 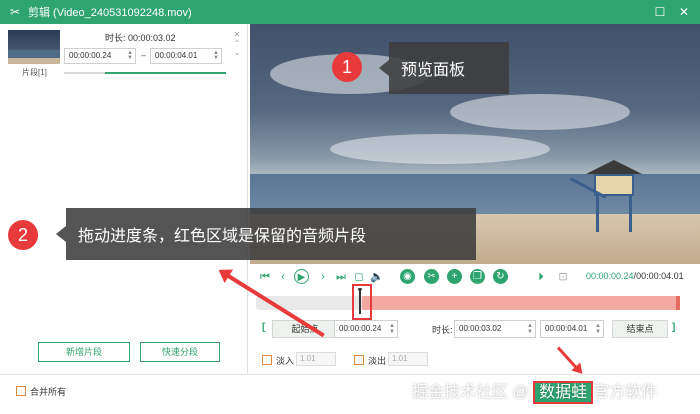 What do you see at coordinates (140, 38) in the screenshot?
I see `clip-duration: 时长: 00:00:03.02` at bounding box center [140, 38].